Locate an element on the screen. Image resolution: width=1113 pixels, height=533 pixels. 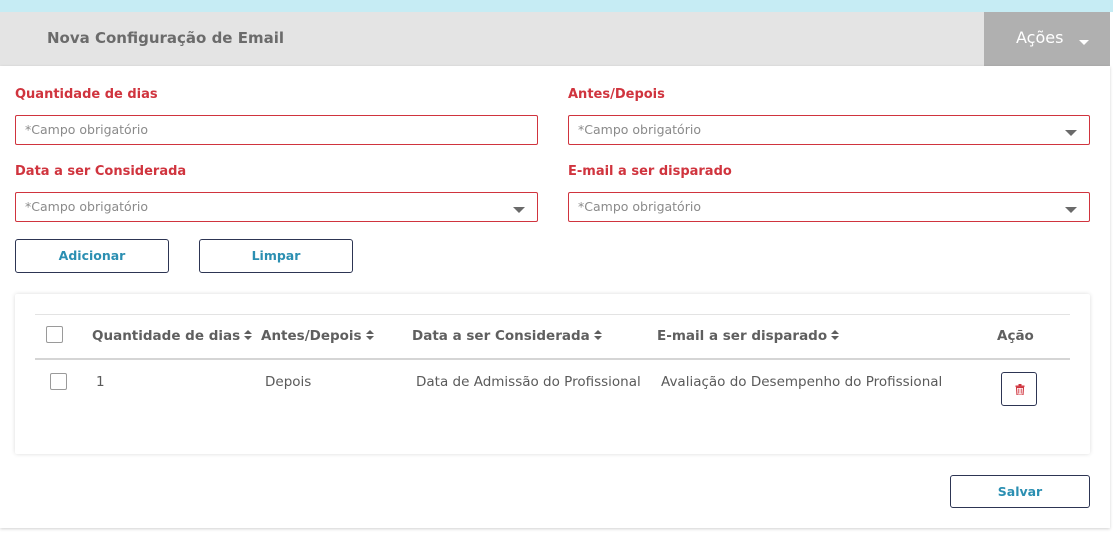
column-header-quantidade: Quantidade de dias is located at coordinates (172, 336).